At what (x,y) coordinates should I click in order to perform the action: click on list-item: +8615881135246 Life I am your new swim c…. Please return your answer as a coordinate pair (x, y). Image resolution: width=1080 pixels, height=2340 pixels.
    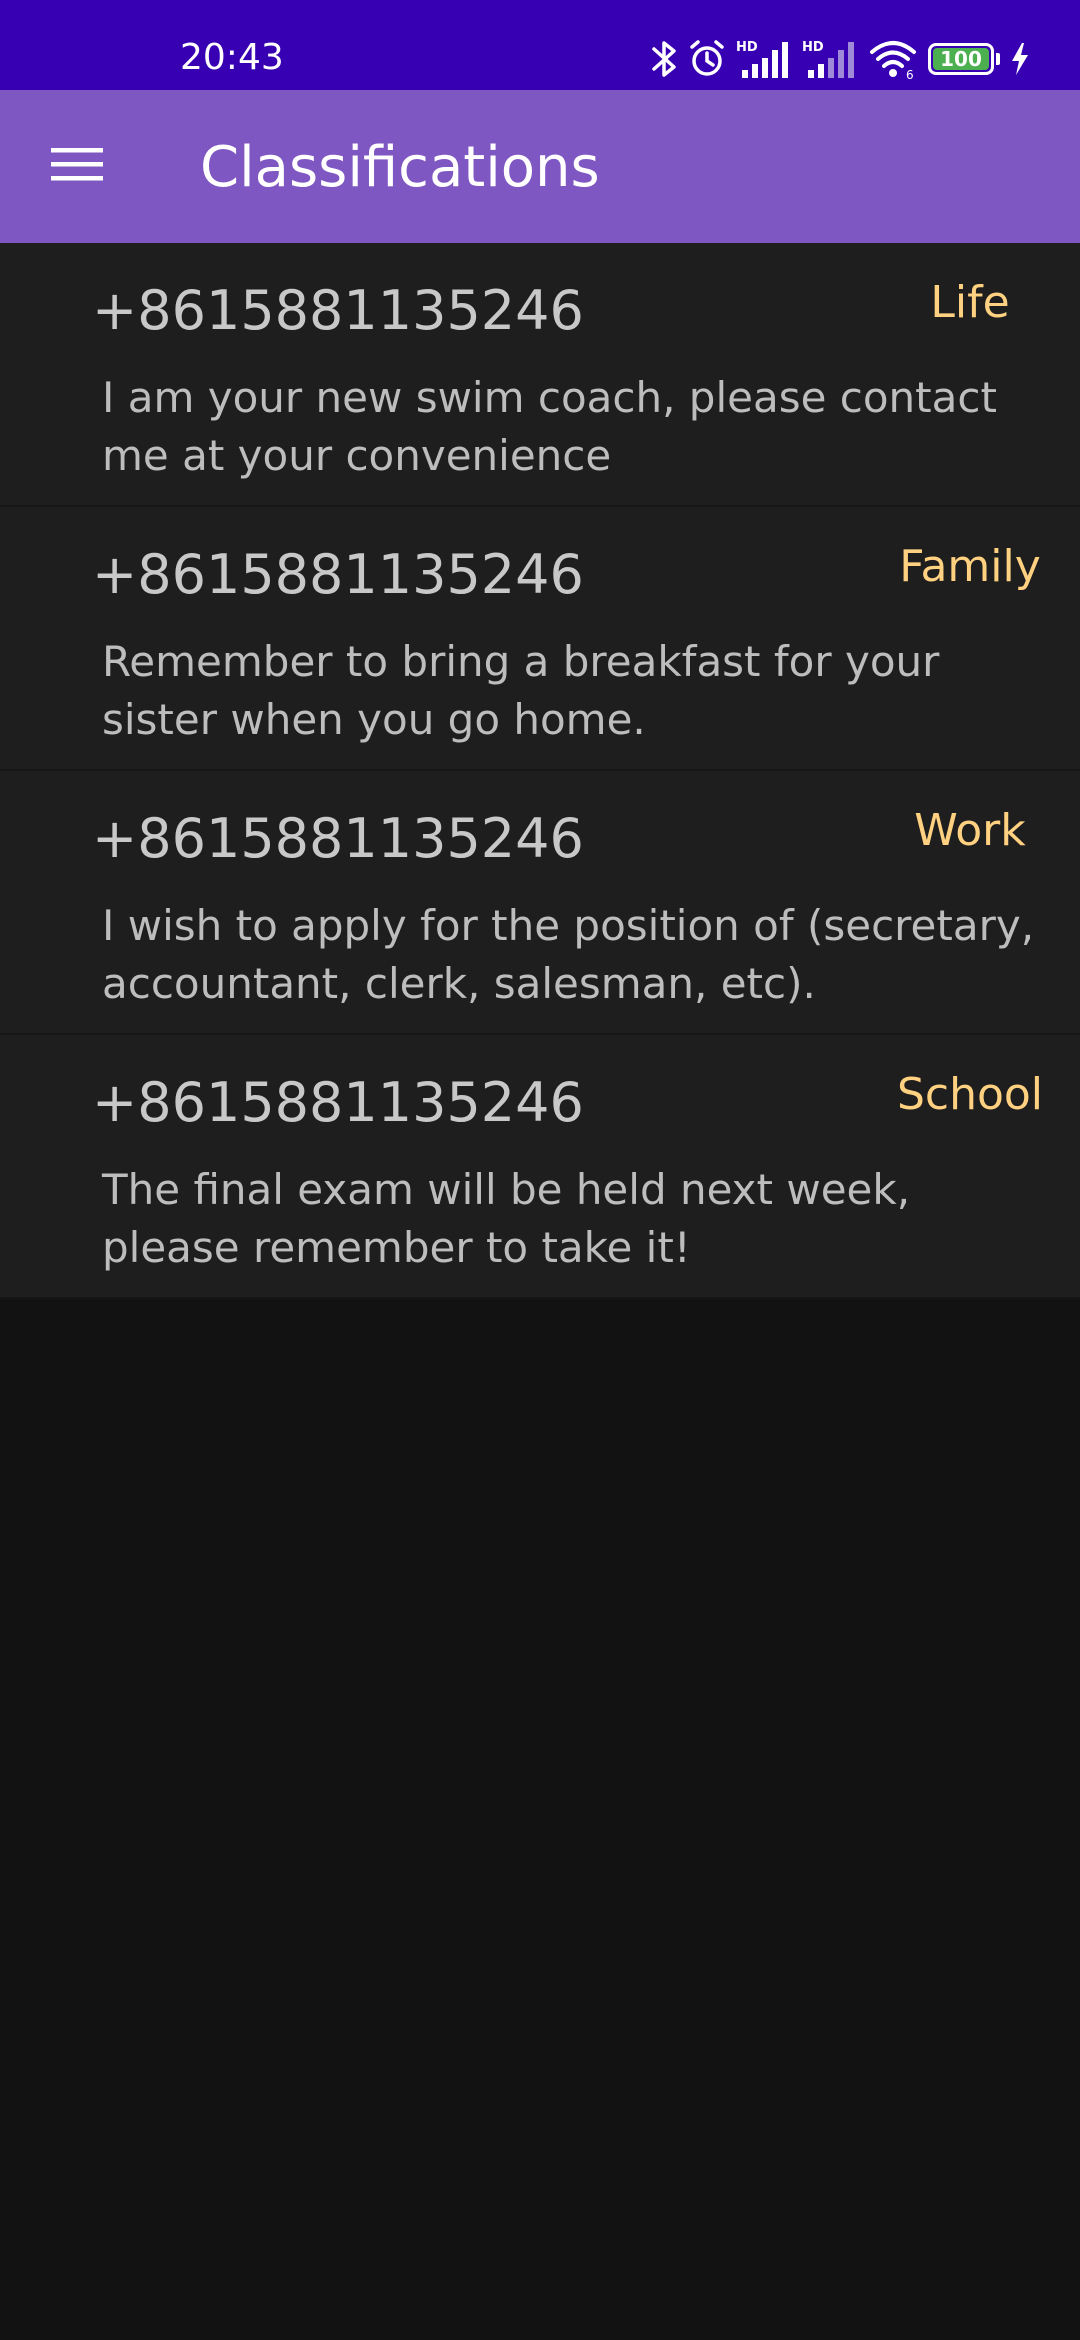
    Looking at the image, I should click on (540, 375).